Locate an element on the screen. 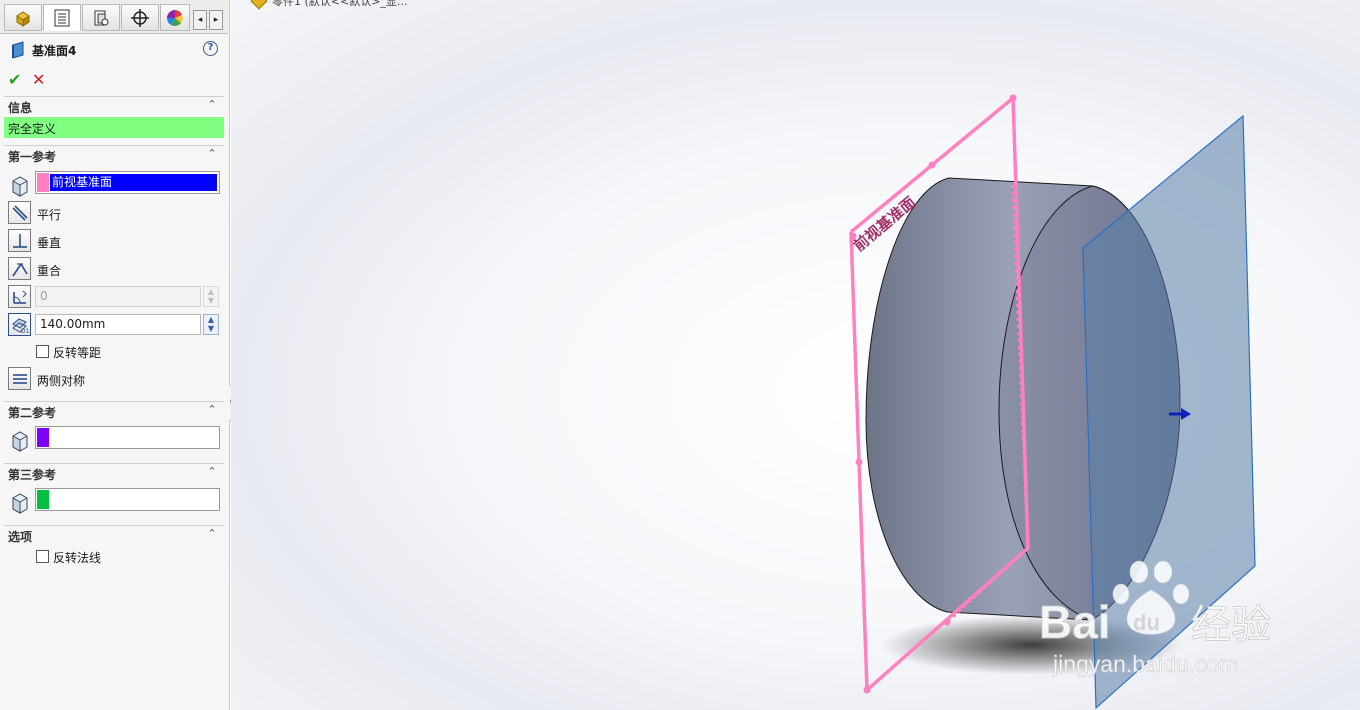 Image resolution: width=1360 pixels, height=710 pixels. coincident-button is located at coordinates (19, 268).